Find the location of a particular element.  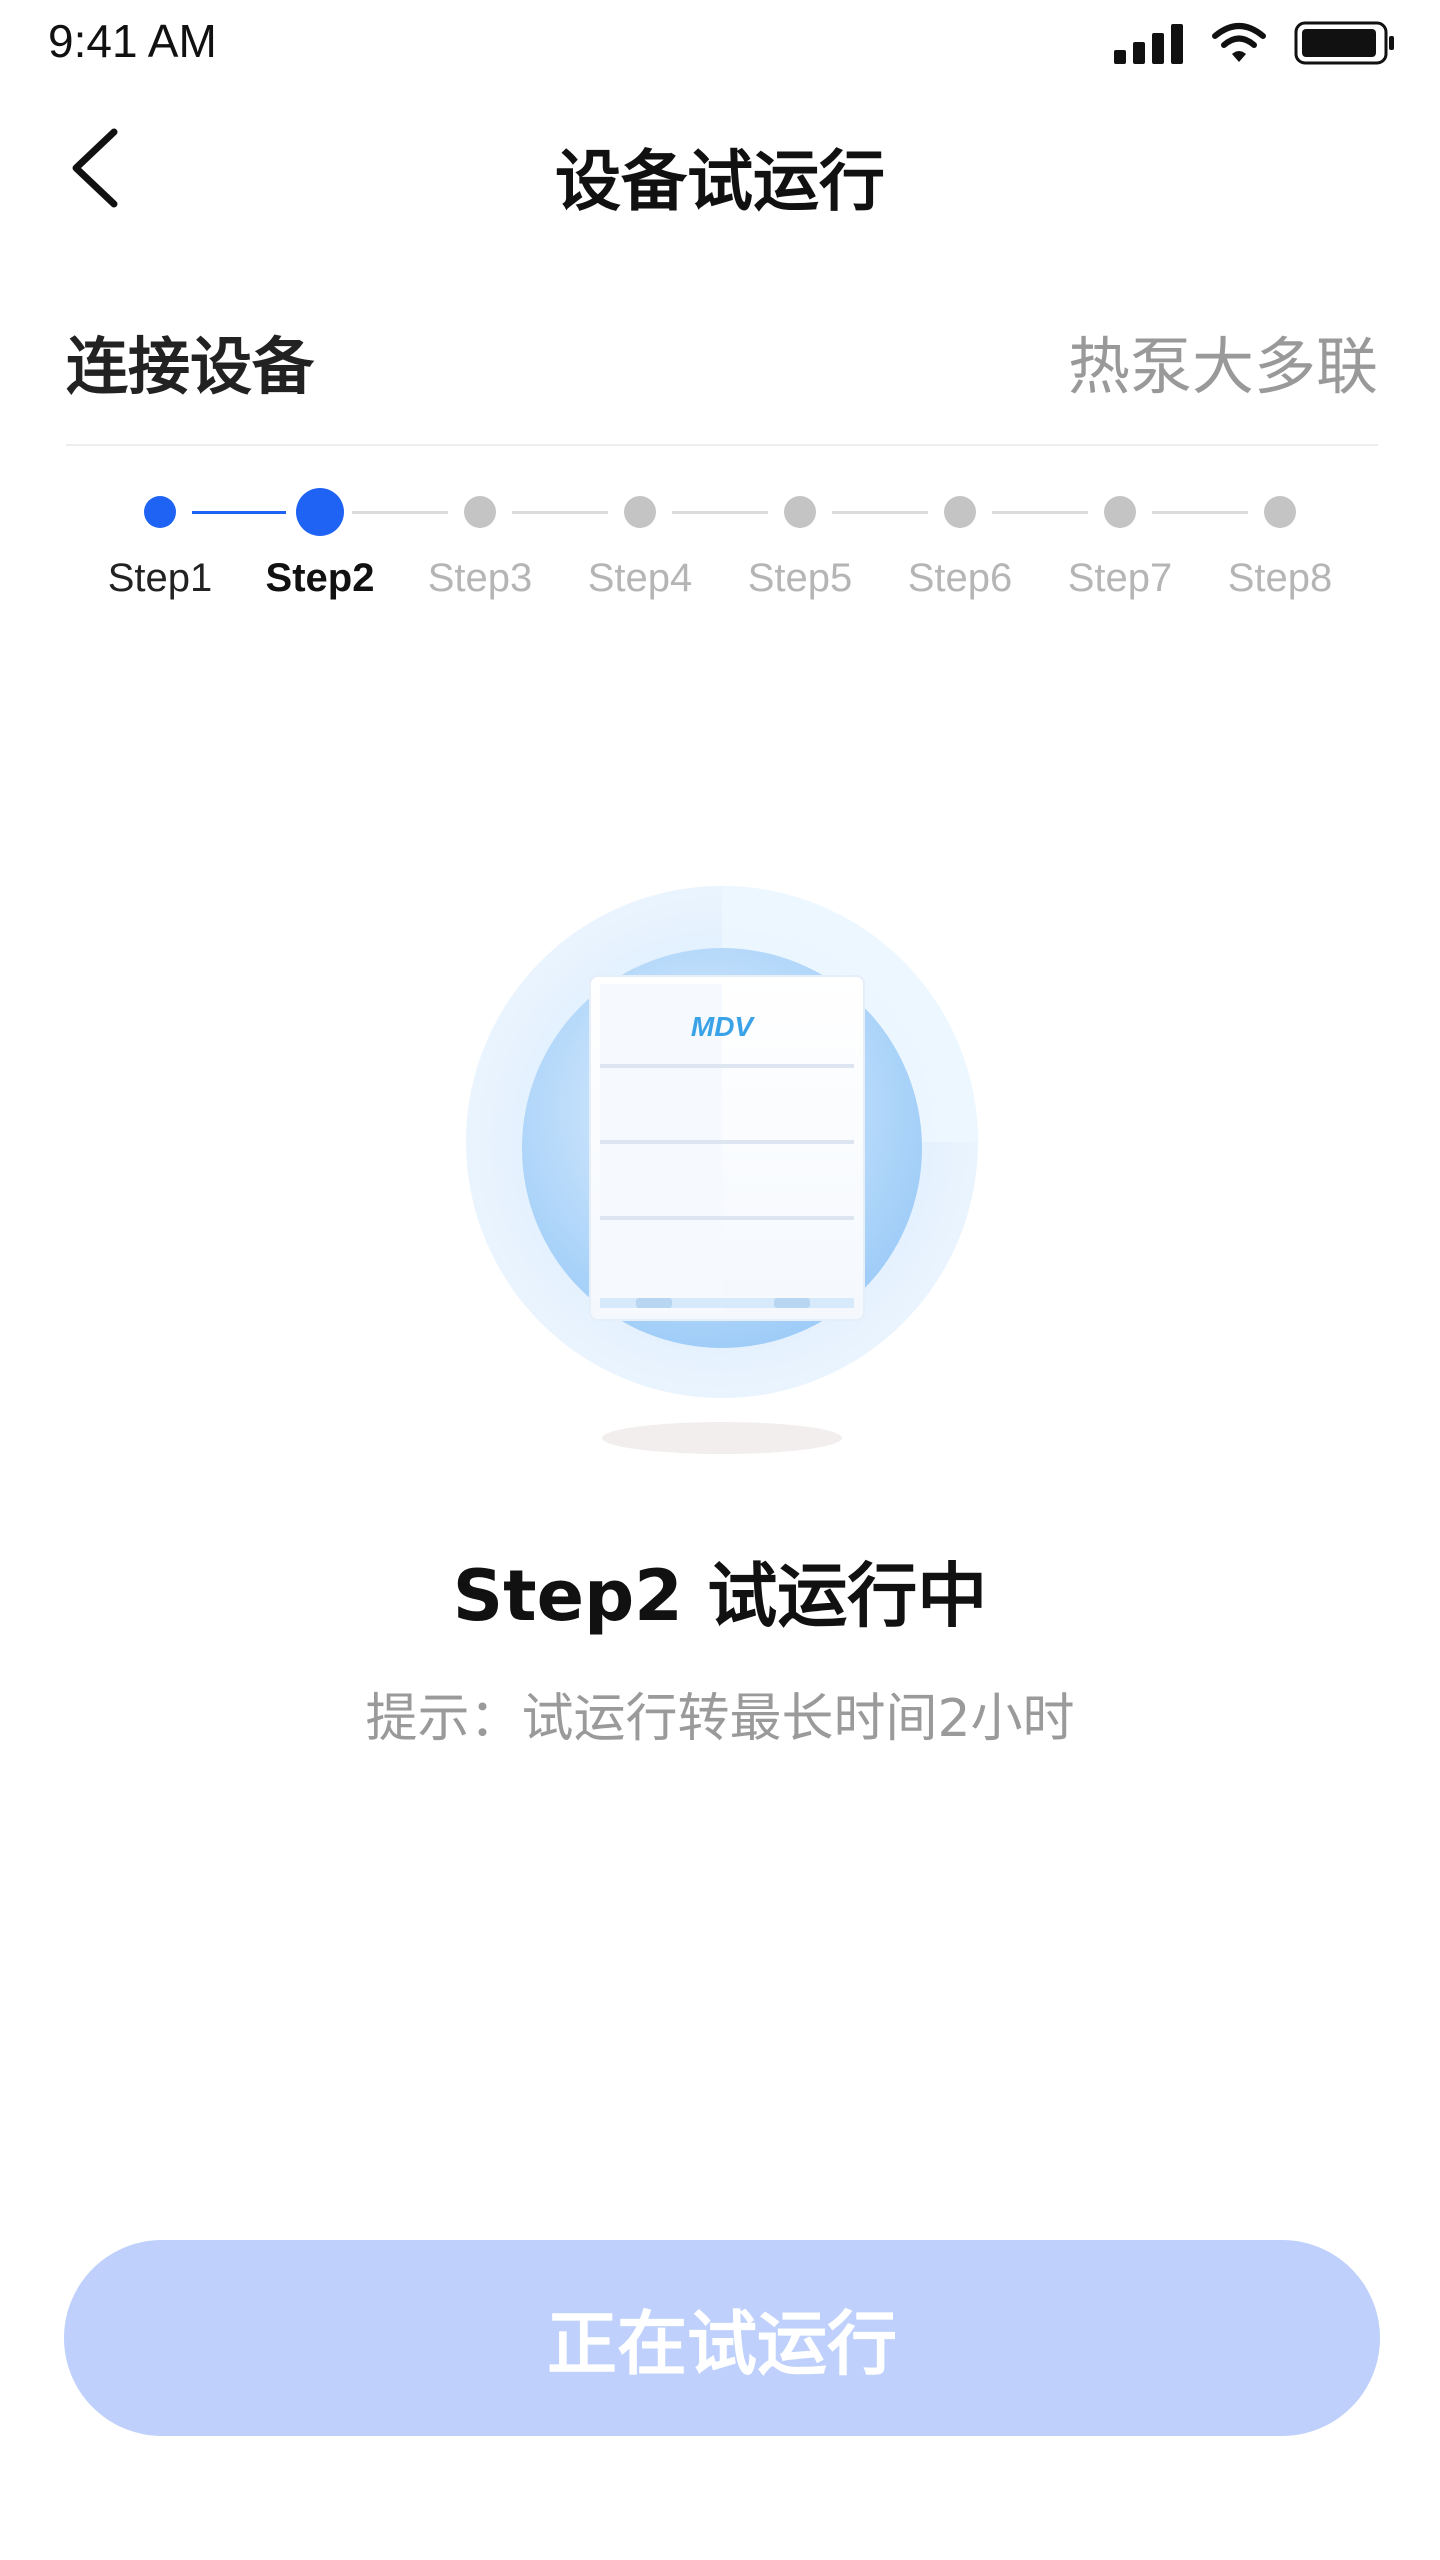

step-label: Step5 is located at coordinates (800, 578).